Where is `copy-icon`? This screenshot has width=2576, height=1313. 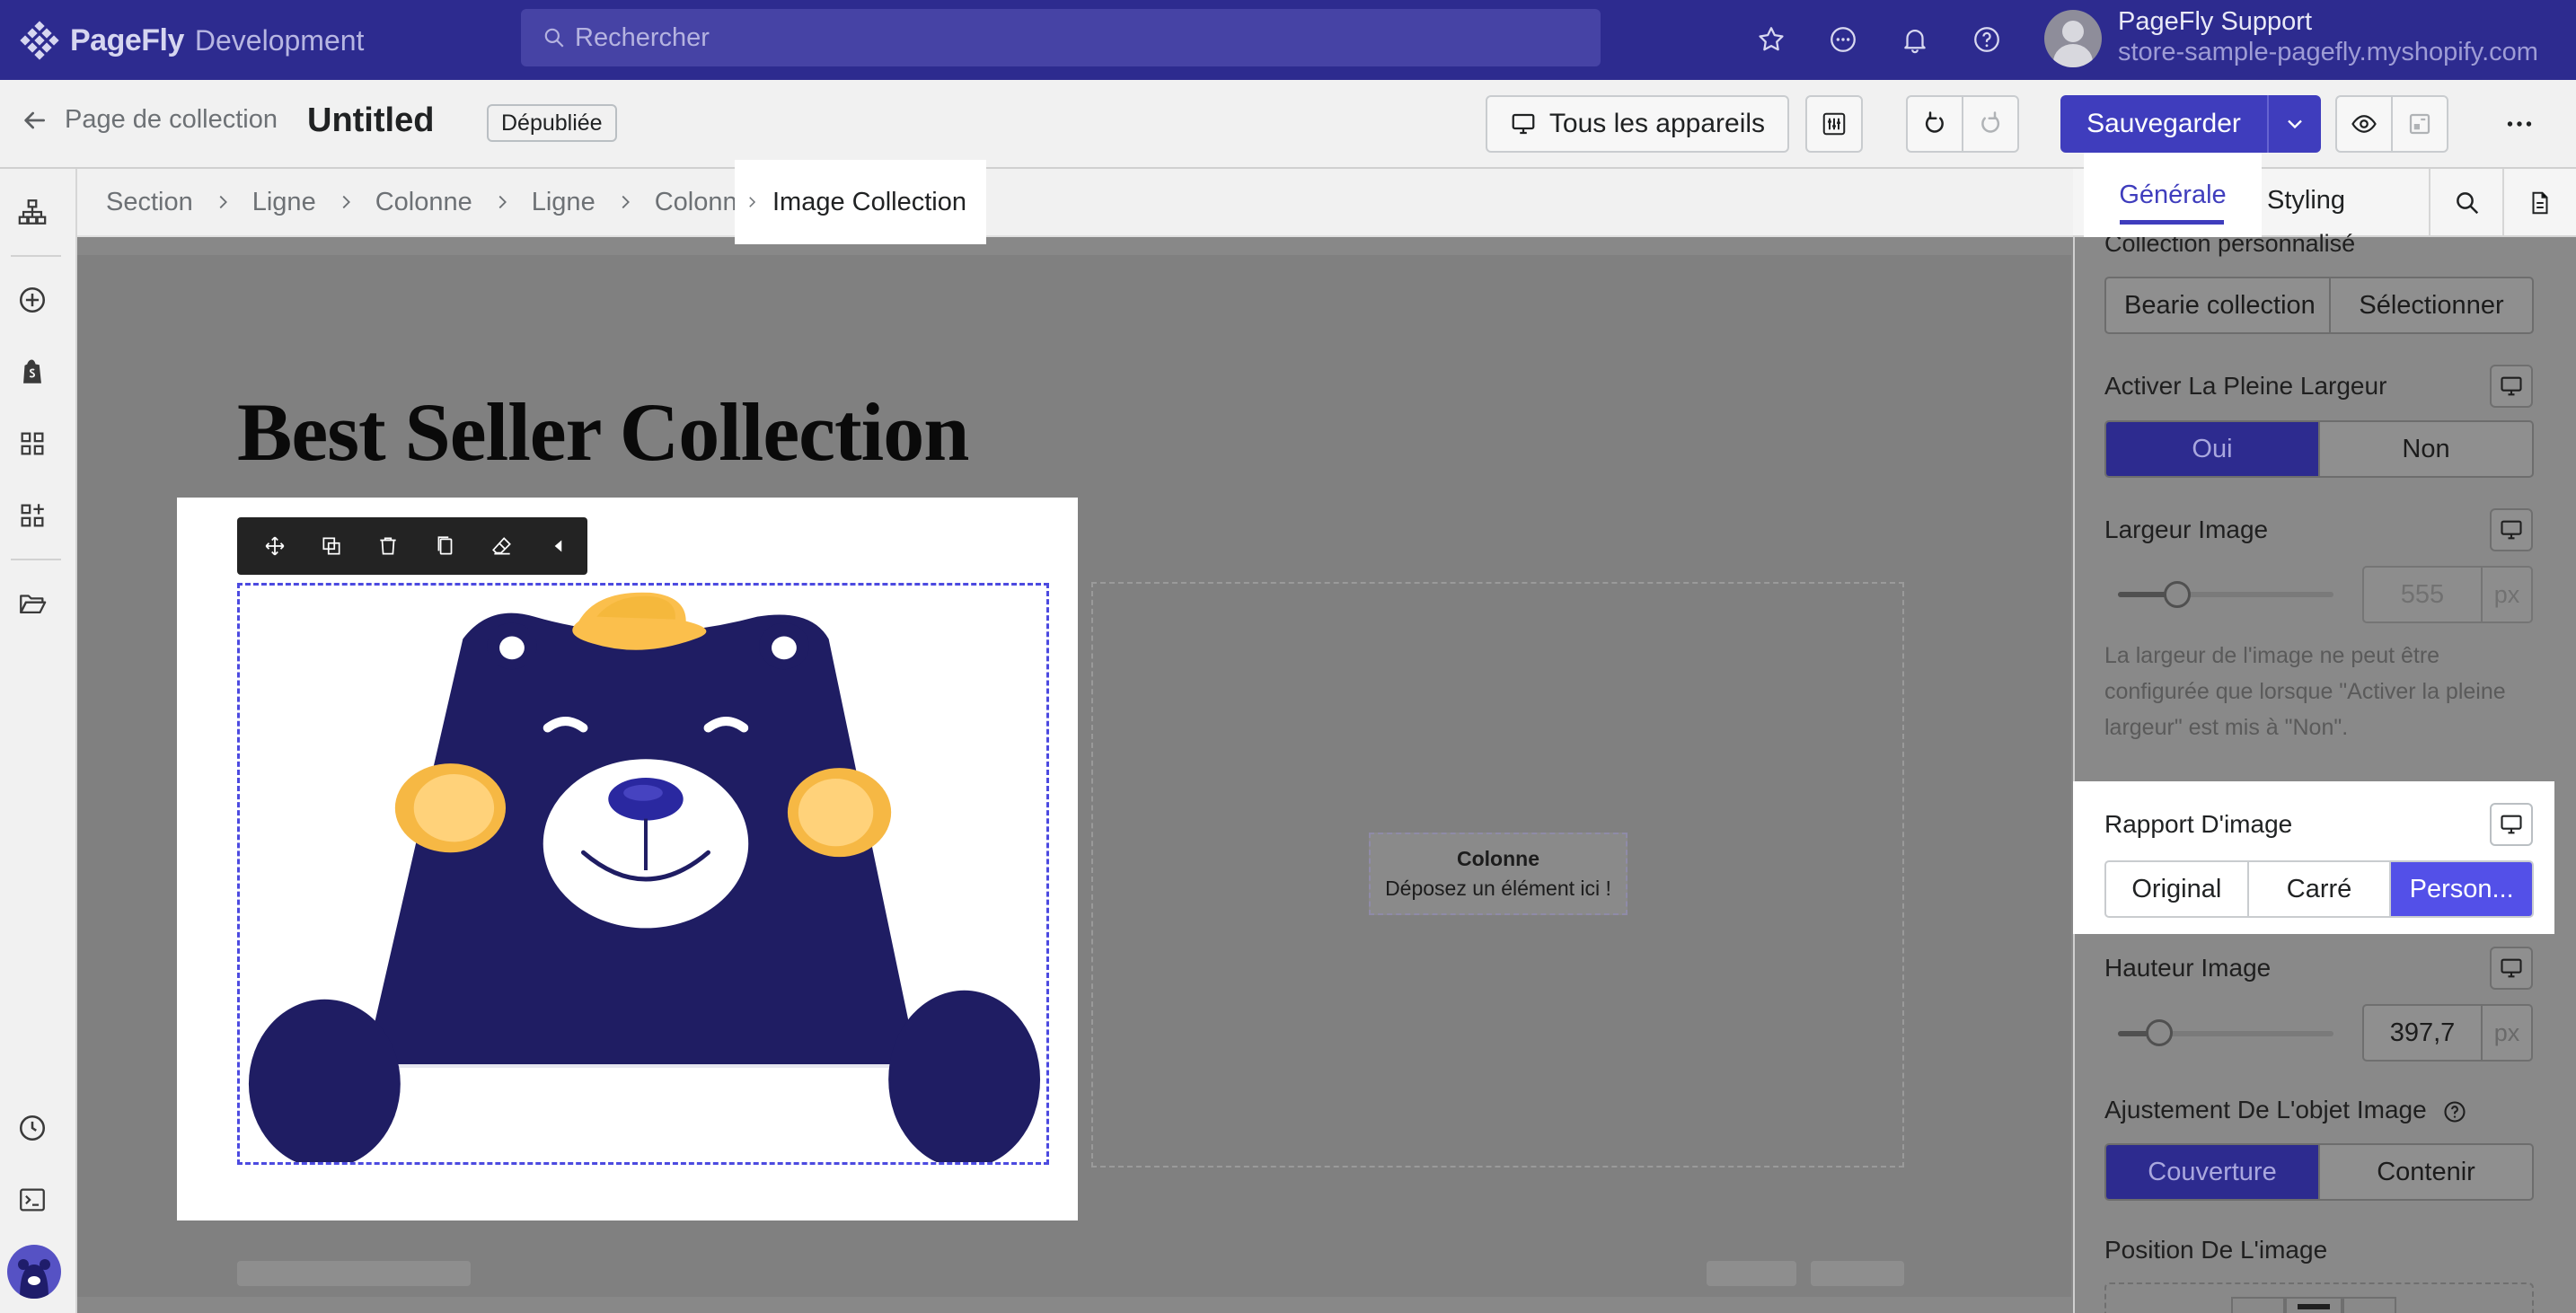
copy-icon is located at coordinates (445, 545).